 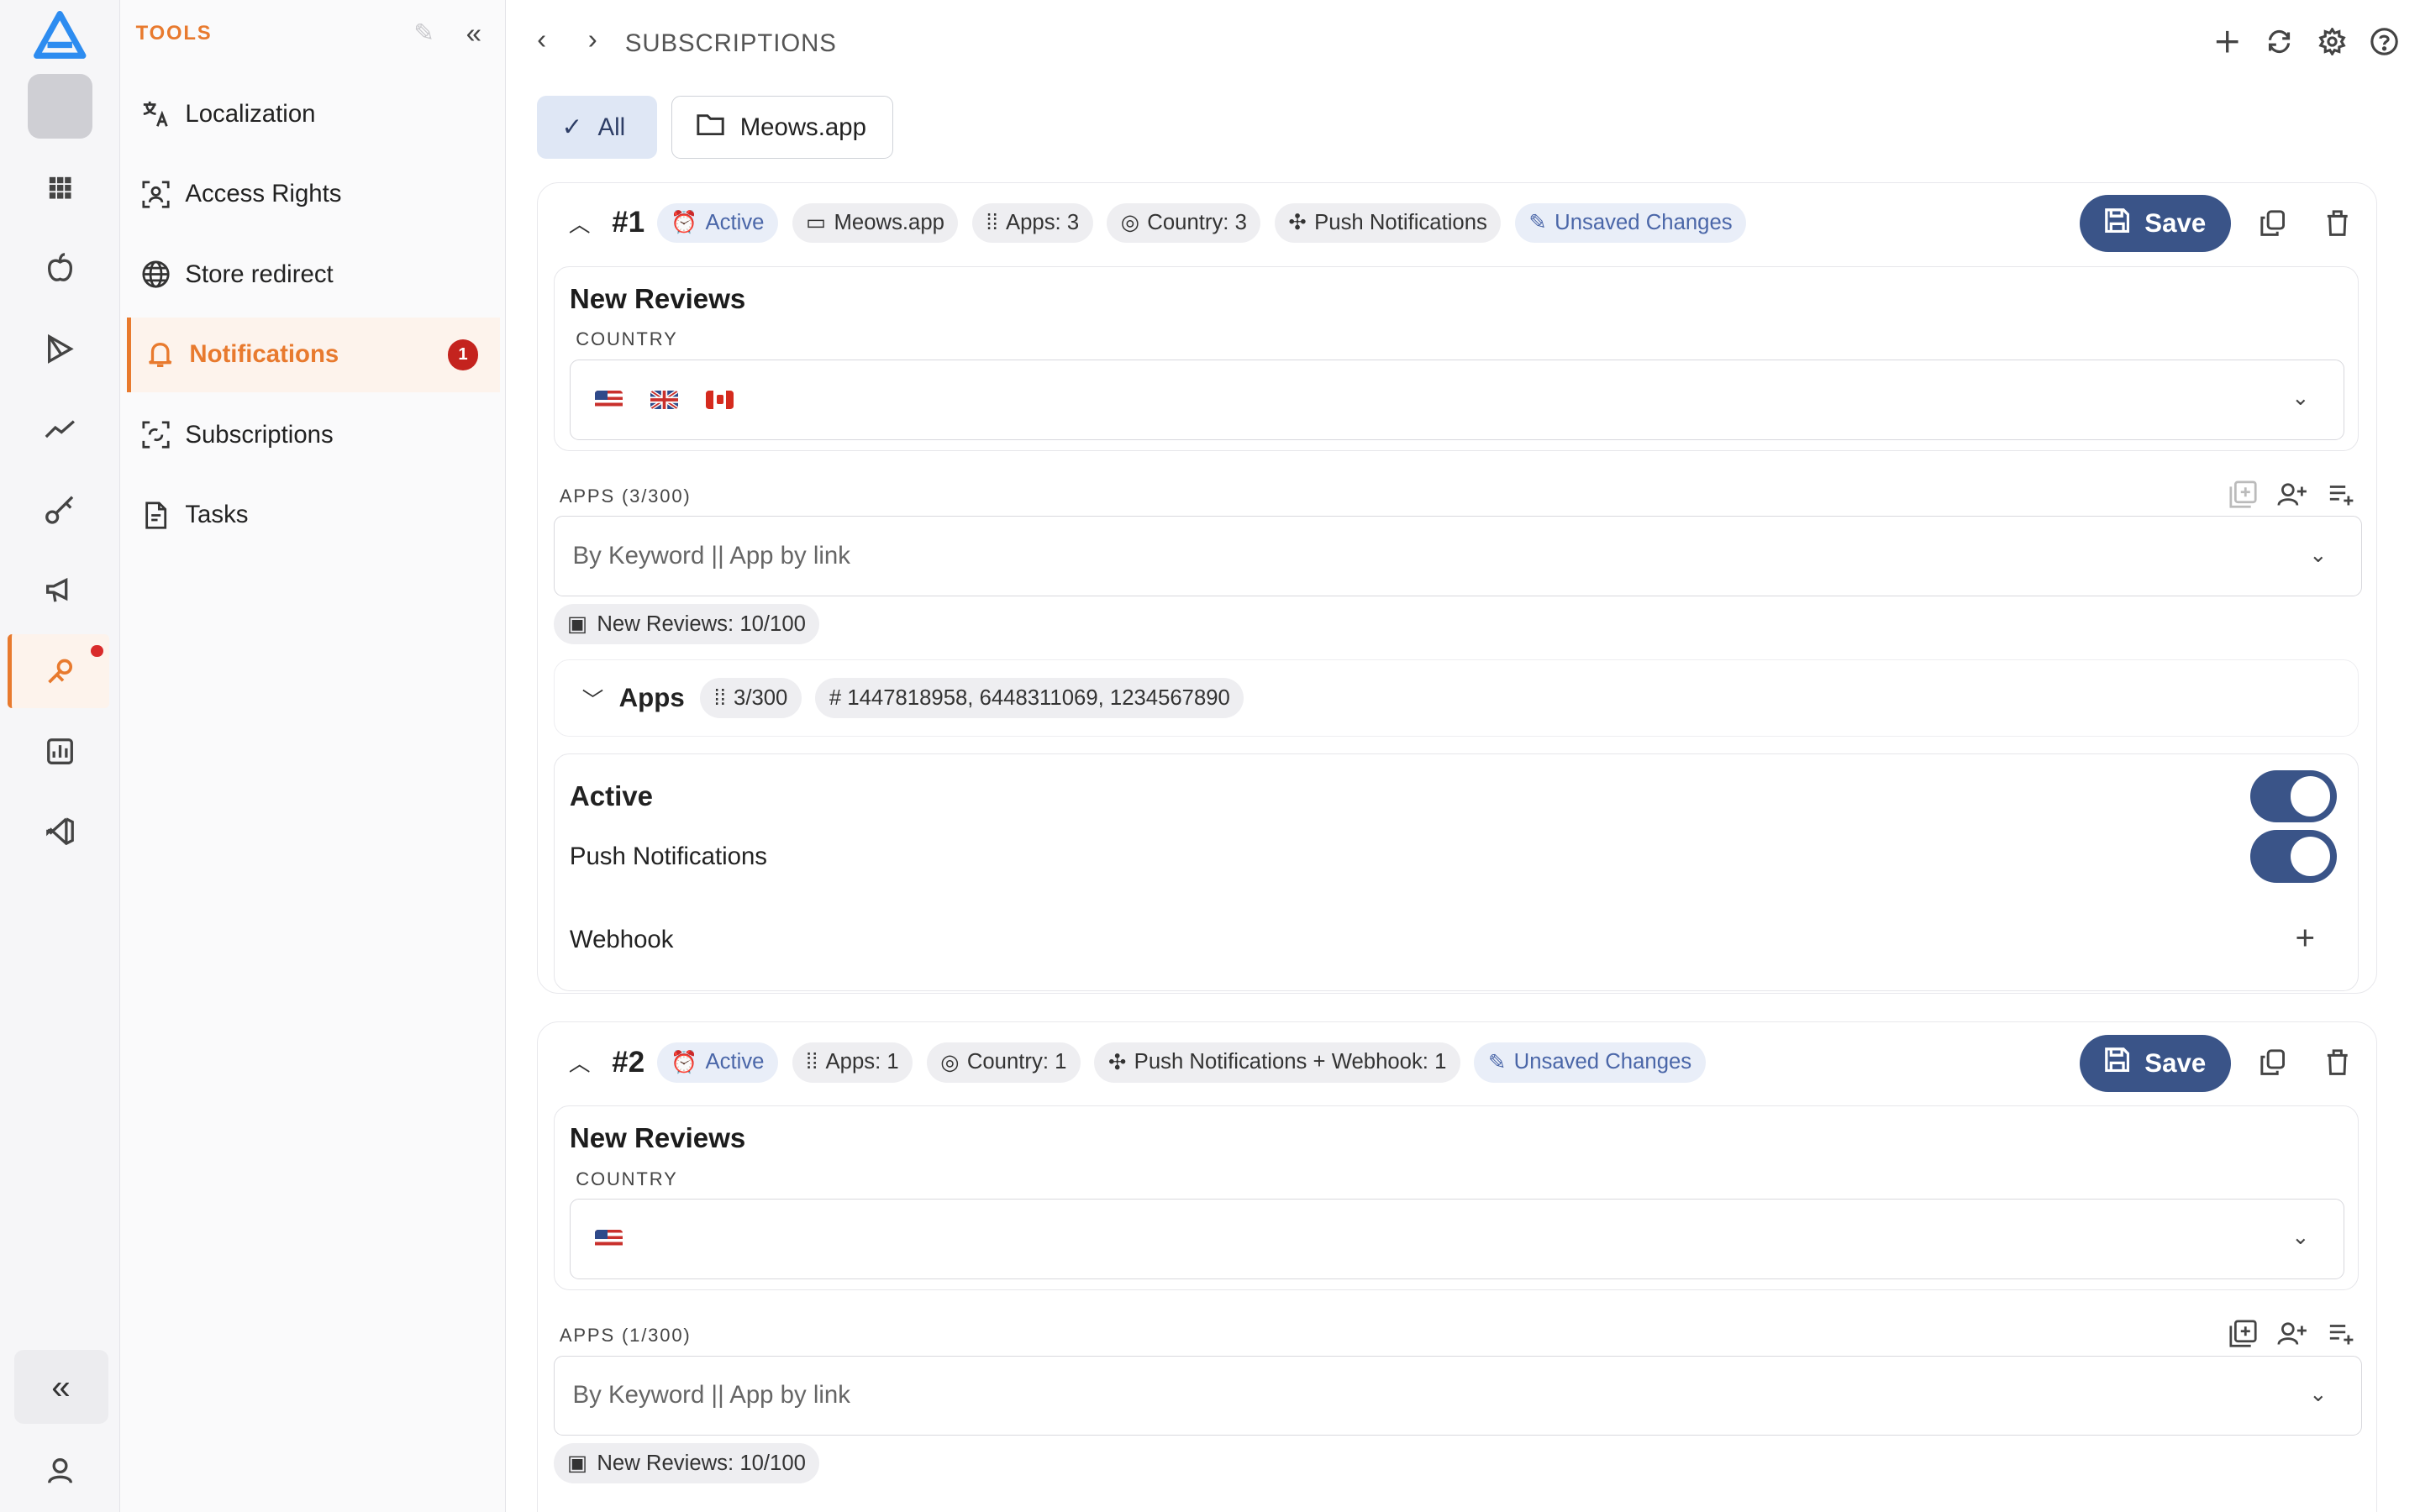 I want to click on chip-label: Apps: 3, so click(x=1043, y=222).